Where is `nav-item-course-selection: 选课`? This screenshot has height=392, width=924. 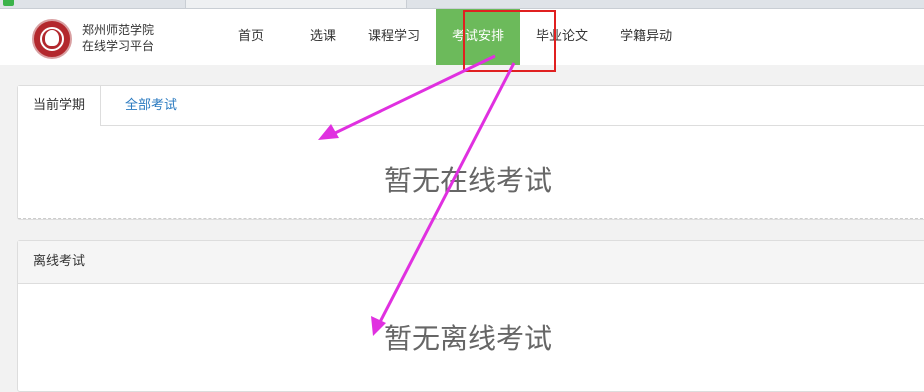
nav-item-course-selection: 选课 is located at coordinates (323, 37).